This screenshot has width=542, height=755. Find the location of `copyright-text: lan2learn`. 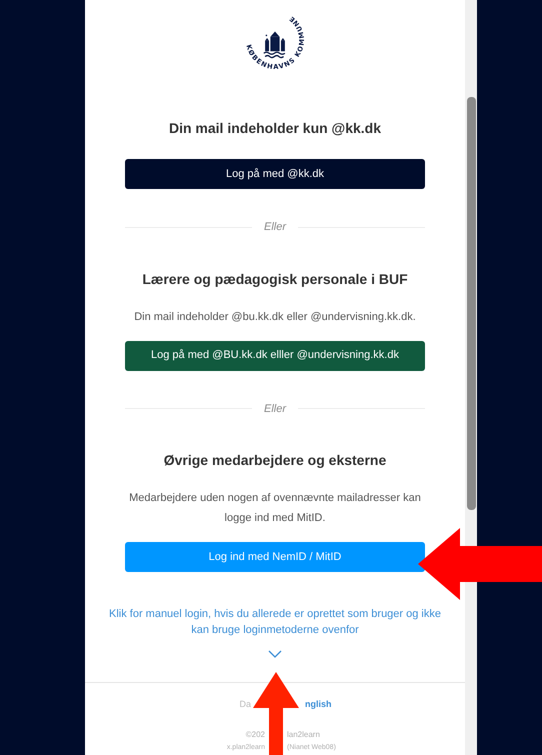

copyright-text: lan2learn is located at coordinates (303, 734).